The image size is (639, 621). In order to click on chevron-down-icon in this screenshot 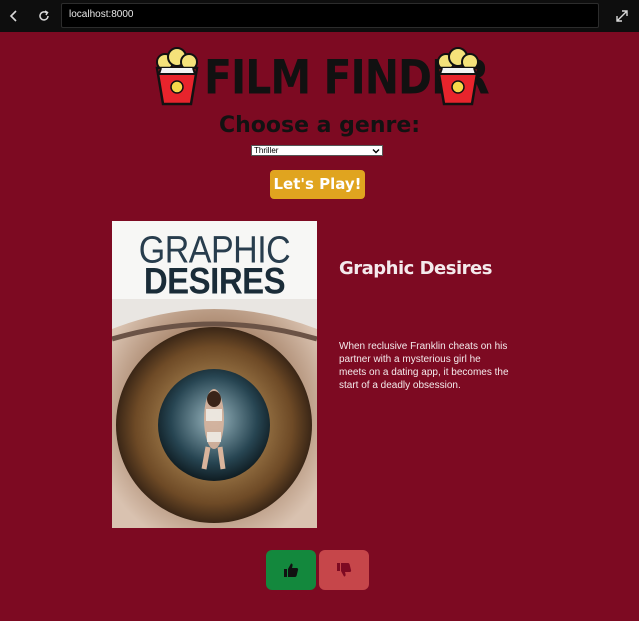, I will do `click(376, 151)`.